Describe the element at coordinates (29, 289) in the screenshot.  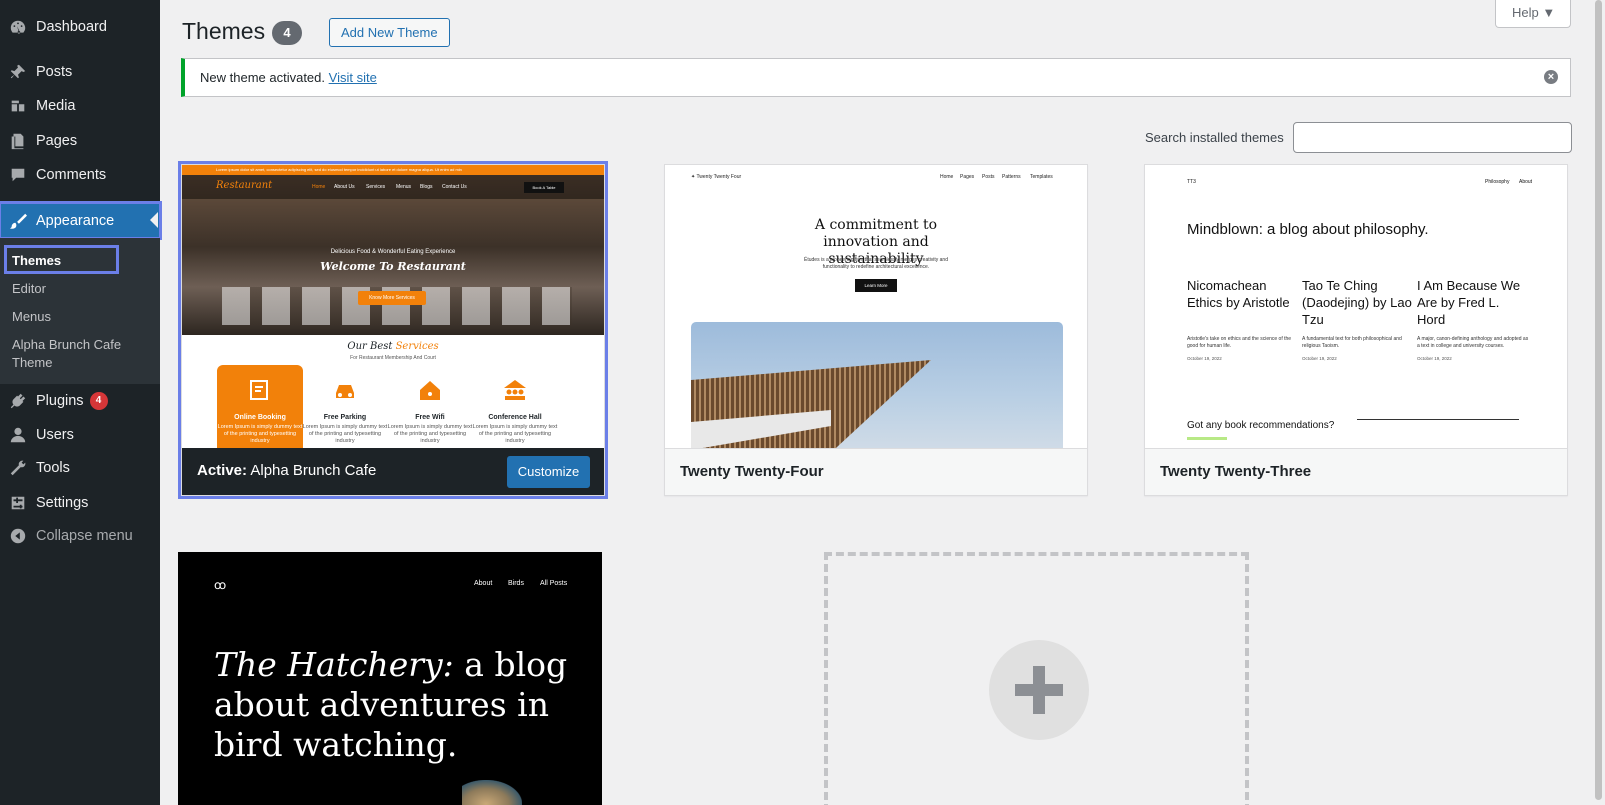
I see `submenu-editor: Editor` at that location.